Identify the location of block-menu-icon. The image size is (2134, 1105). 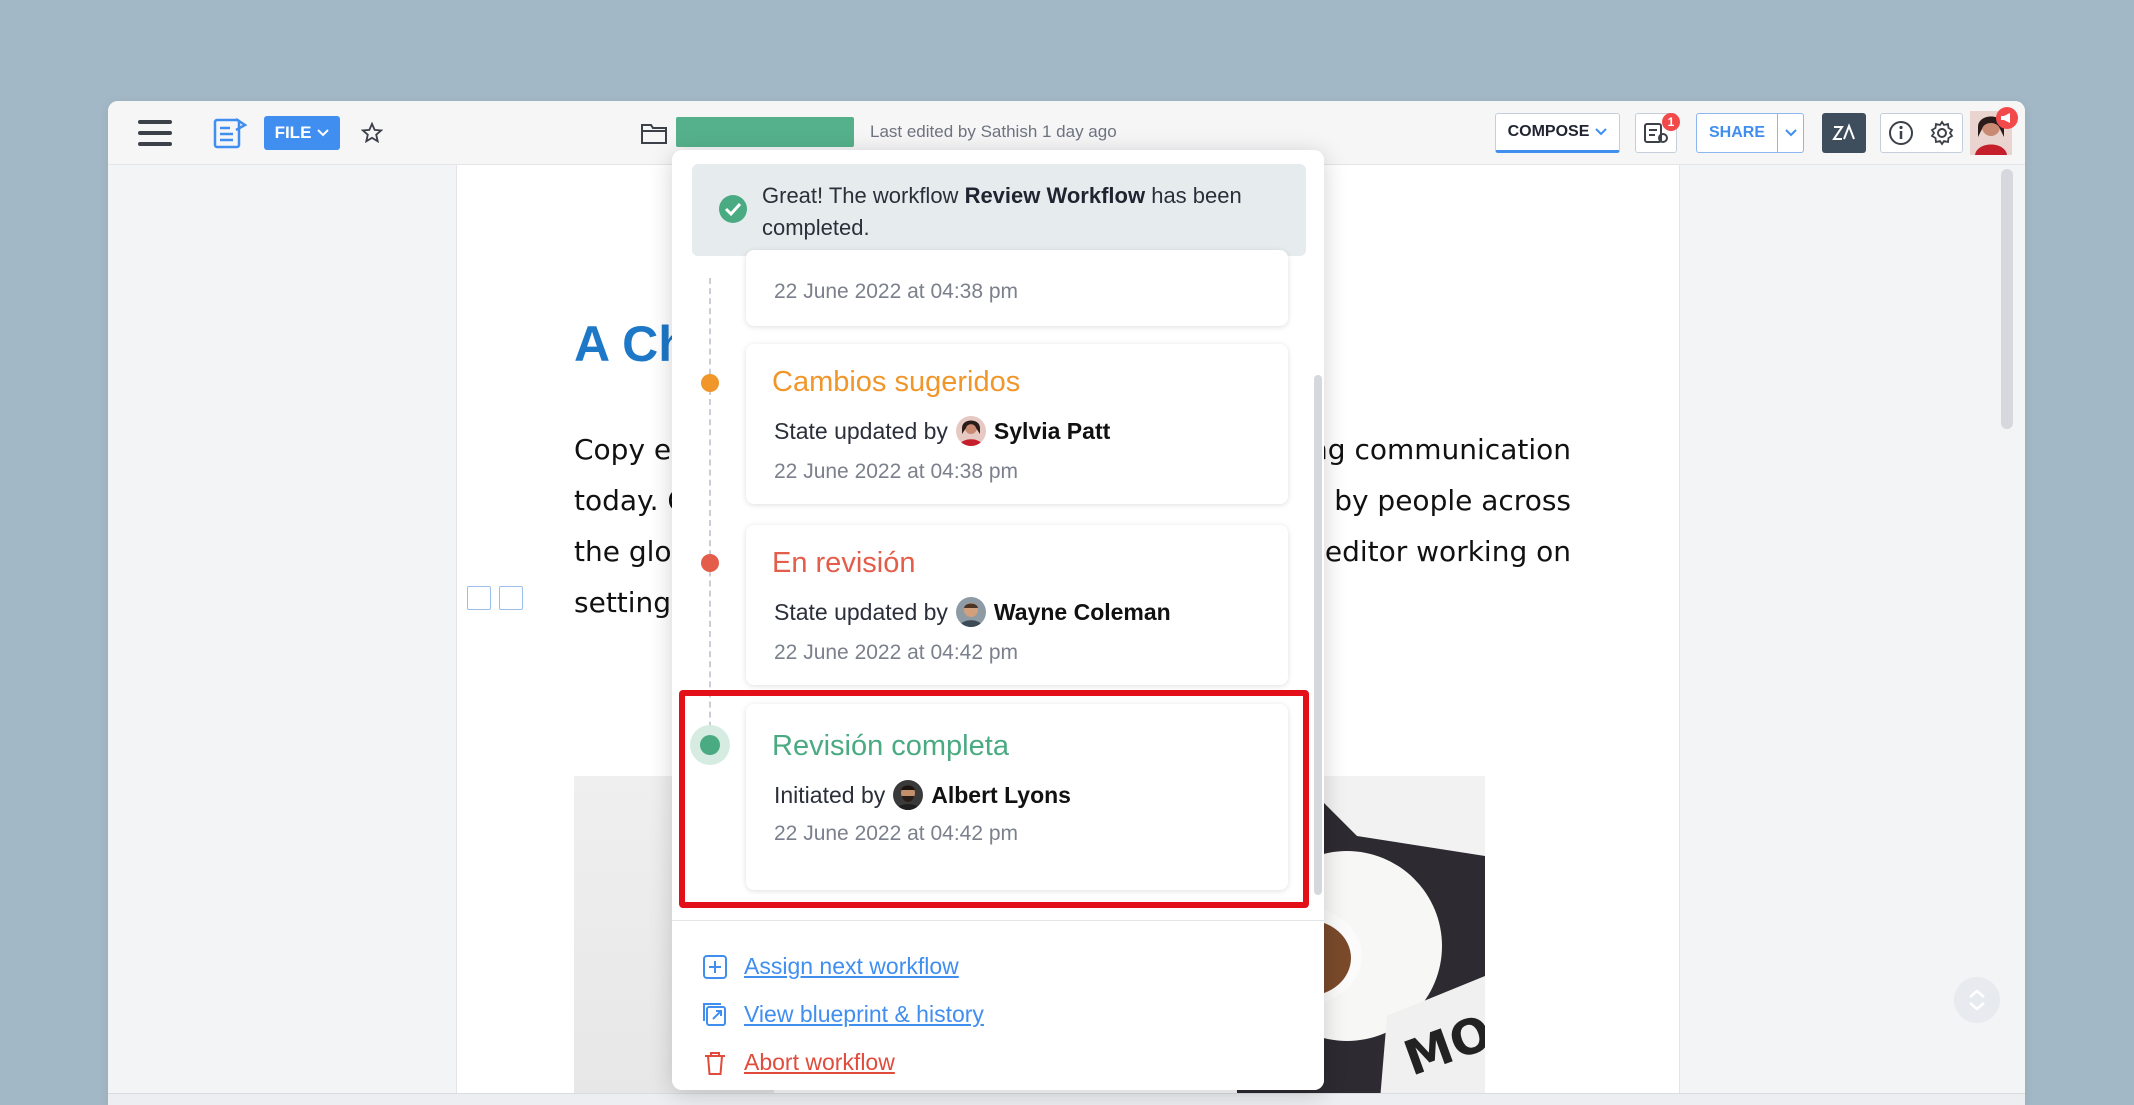
(511, 598).